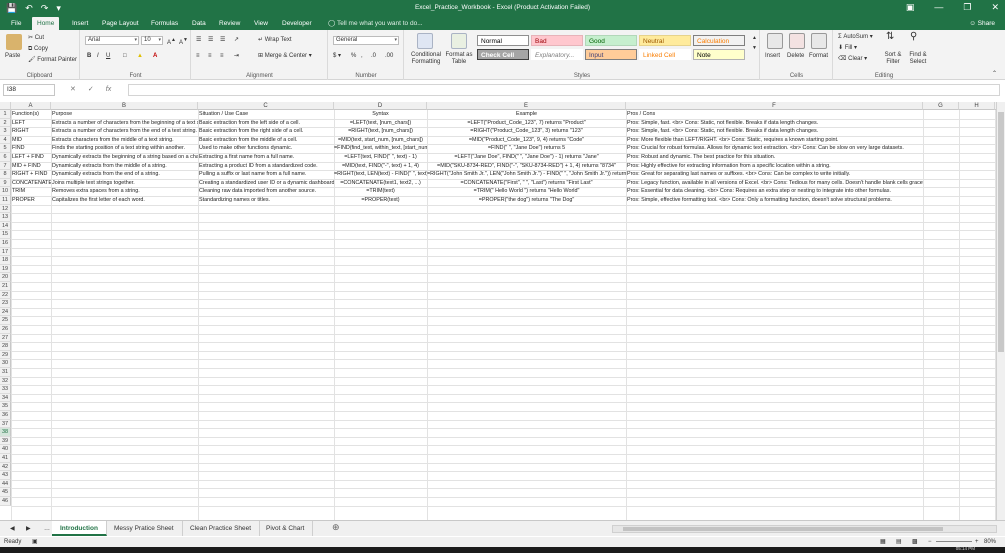  Describe the element at coordinates (266, 114) in the screenshot. I see `cell-c1: Situation / Use Case` at that location.